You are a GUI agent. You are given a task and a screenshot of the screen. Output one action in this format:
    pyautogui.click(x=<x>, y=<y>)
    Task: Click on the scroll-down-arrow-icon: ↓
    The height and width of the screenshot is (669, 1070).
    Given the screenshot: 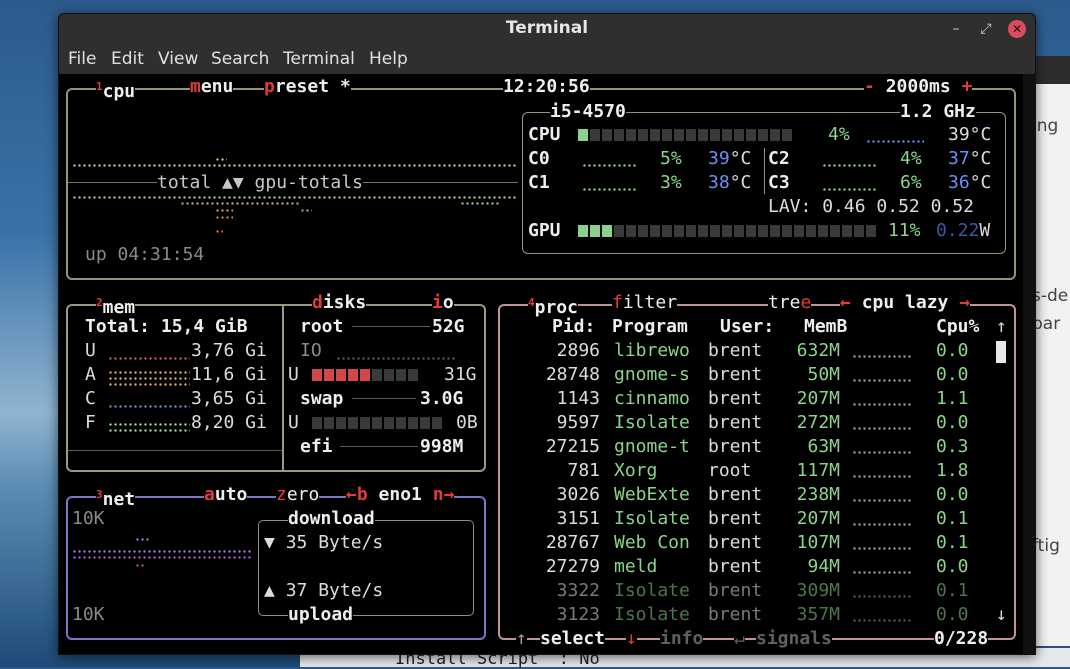 What is the action you would take?
    pyautogui.click(x=1001, y=615)
    